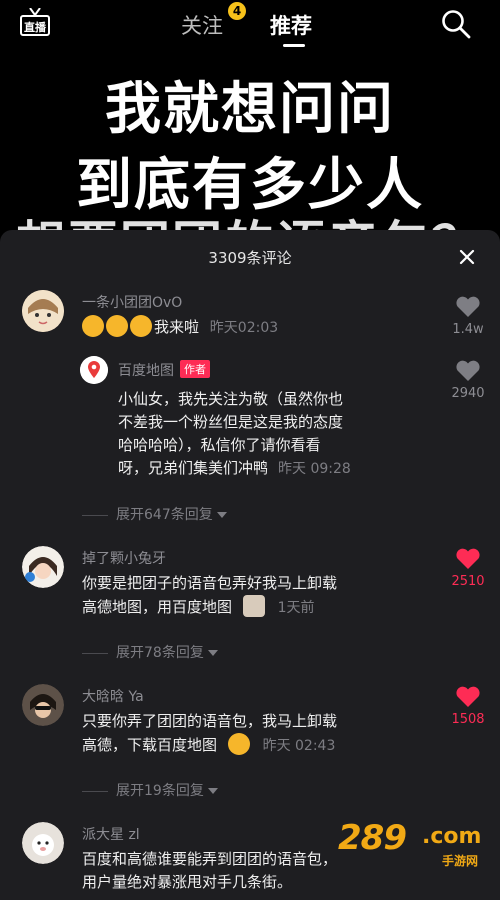 Image resolution: width=500 pixels, height=900 pixels. Describe the element at coordinates (219, 445) in the screenshot. I see `comment-line: 哈哈哈哈），私信你了请你看看` at that location.